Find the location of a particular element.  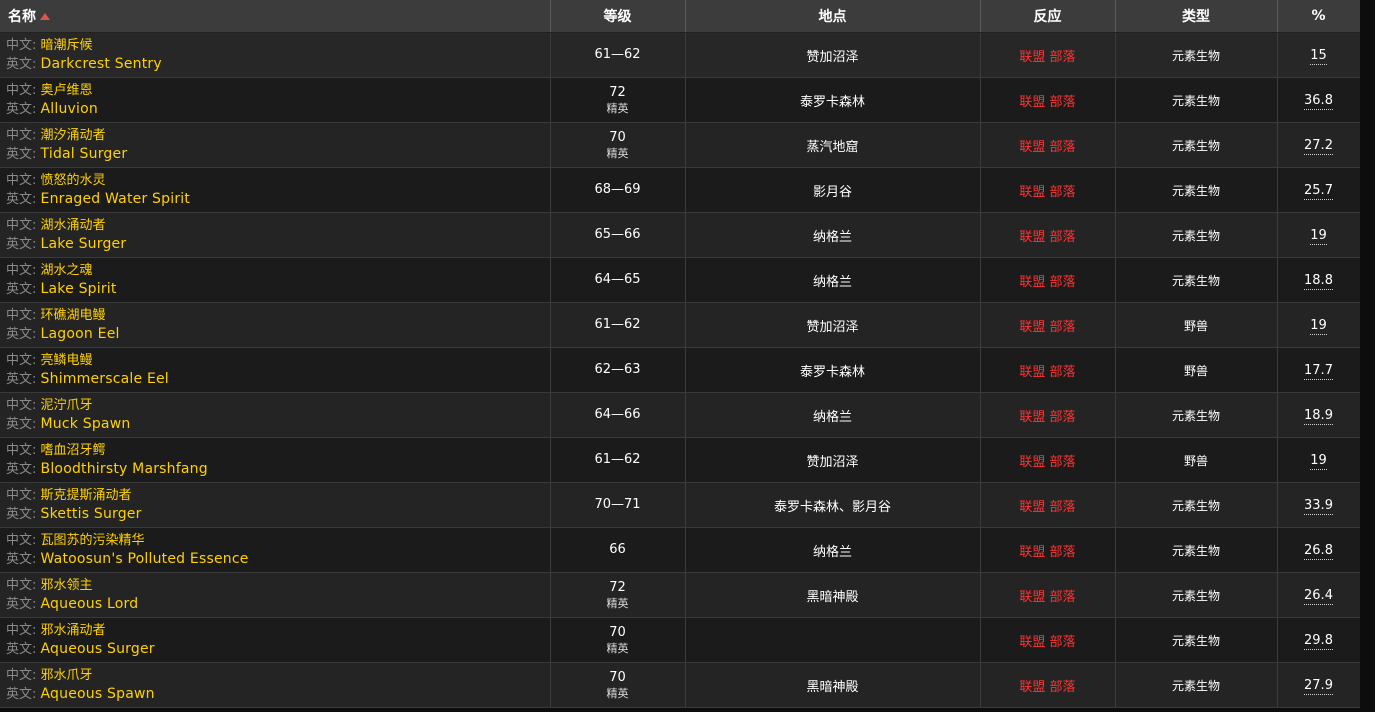

percent-value: 27.2 is located at coordinates (1318, 146).